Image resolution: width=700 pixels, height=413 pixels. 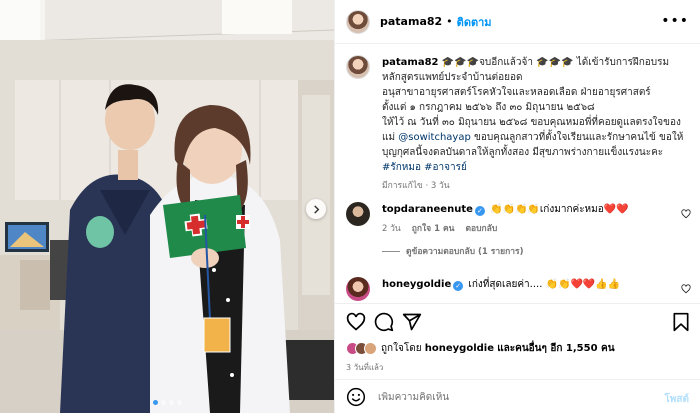 What do you see at coordinates (459, 348) in the screenshot?
I see `liked-by-user: honeygoldie` at bounding box center [459, 348].